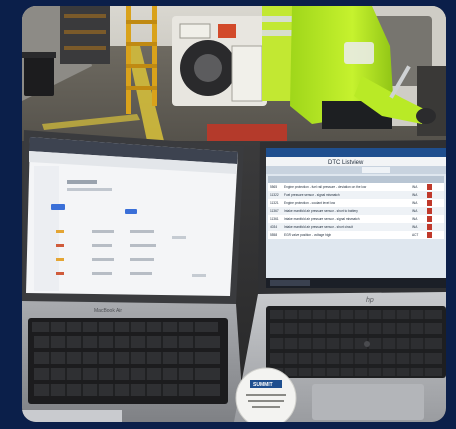 Image resolution: width=456 pixels, height=429 pixels. What do you see at coordinates (273, 227) in the screenshot?
I see `fault-code: 4034` at bounding box center [273, 227].